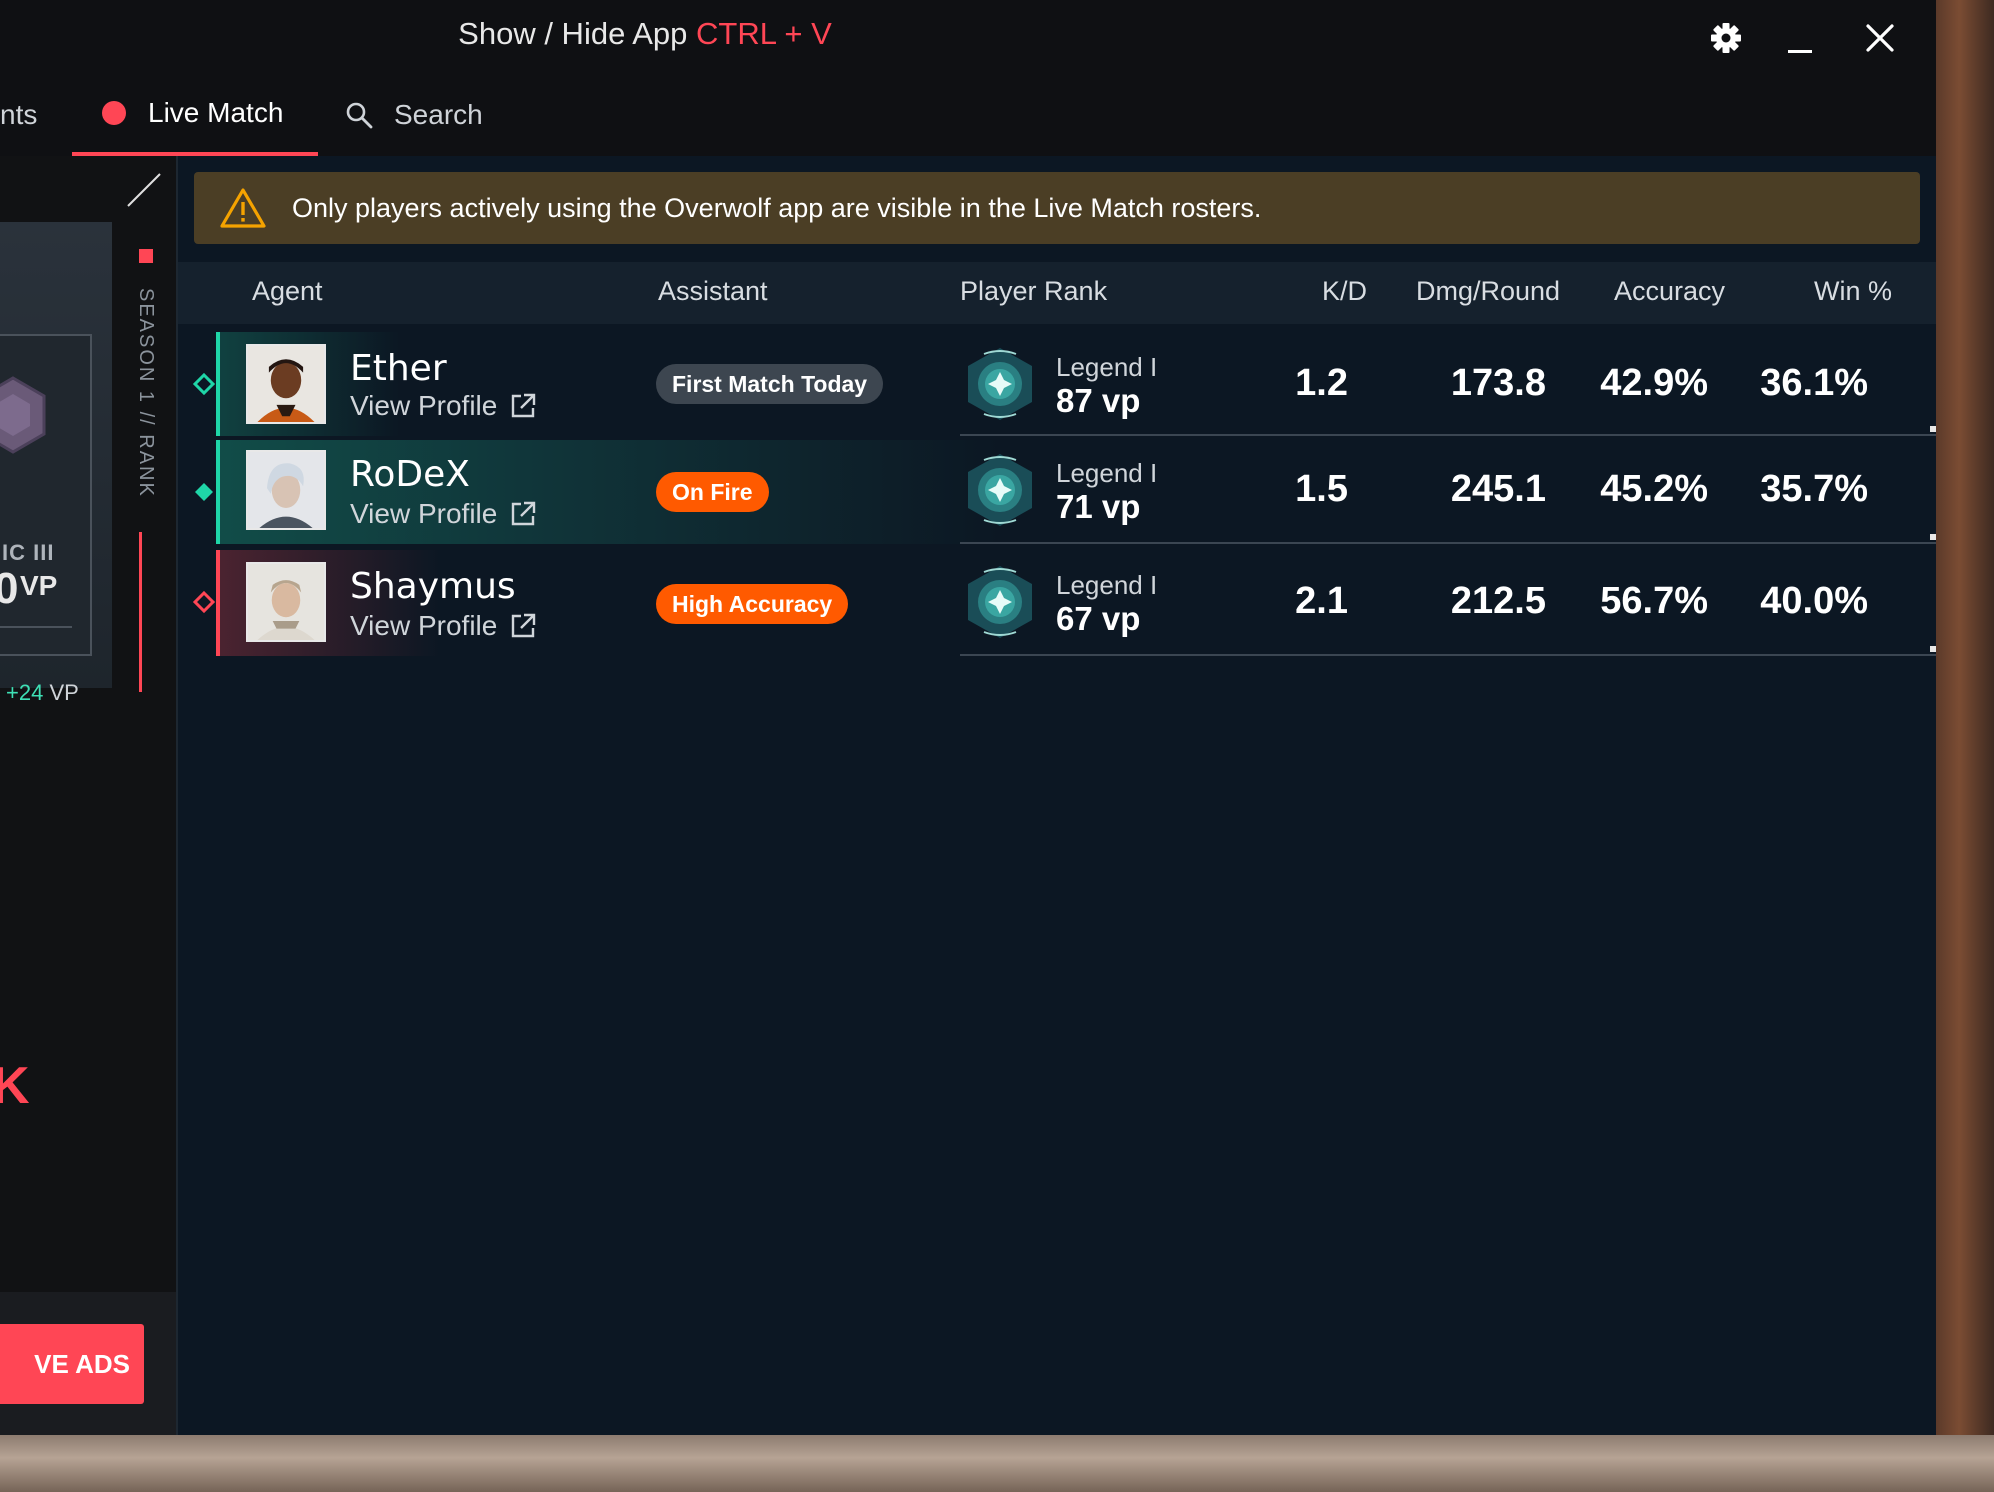  I want to click on col-accuracy: Accuracy, so click(1669, 291).